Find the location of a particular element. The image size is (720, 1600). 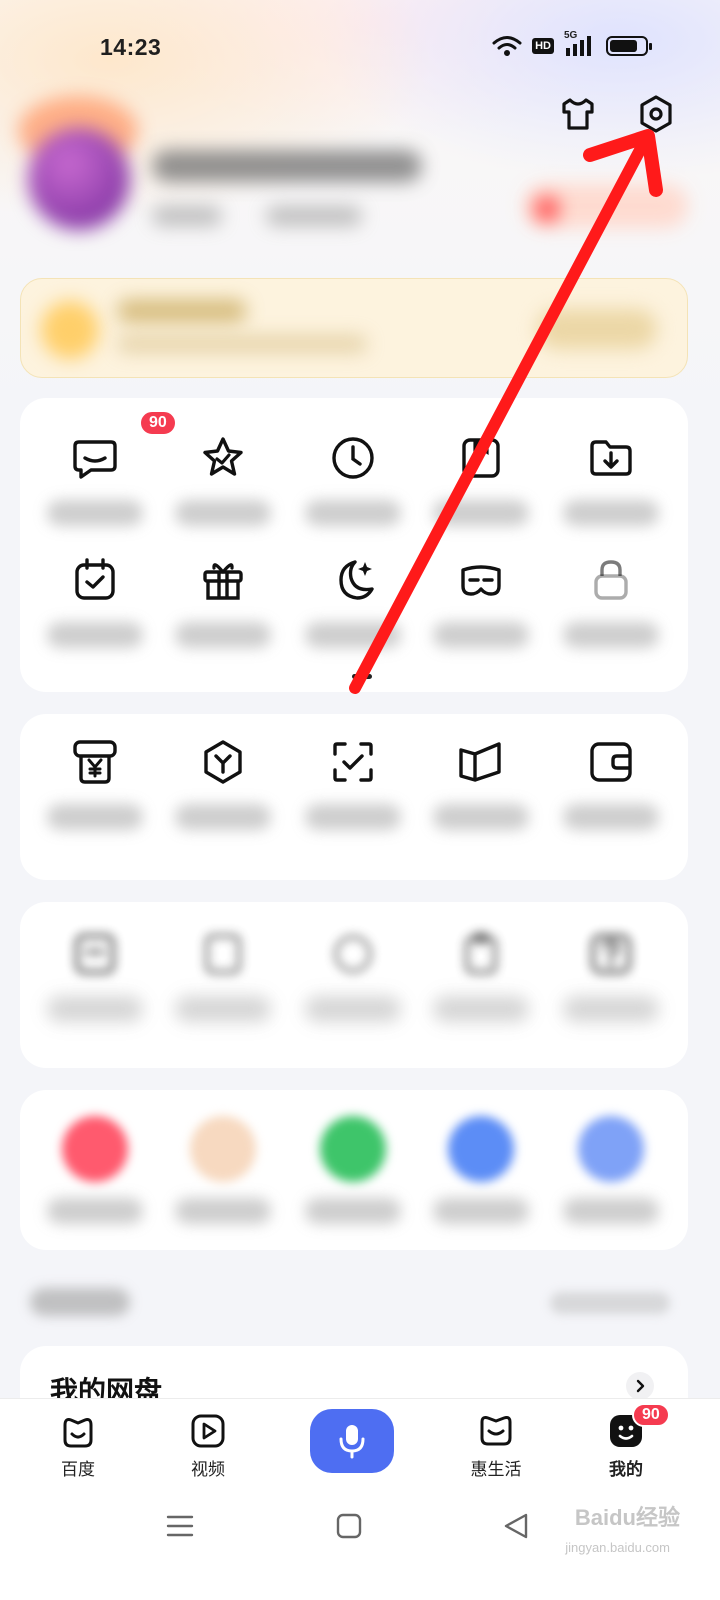

settings-icon is located at coordinates (656, 114).